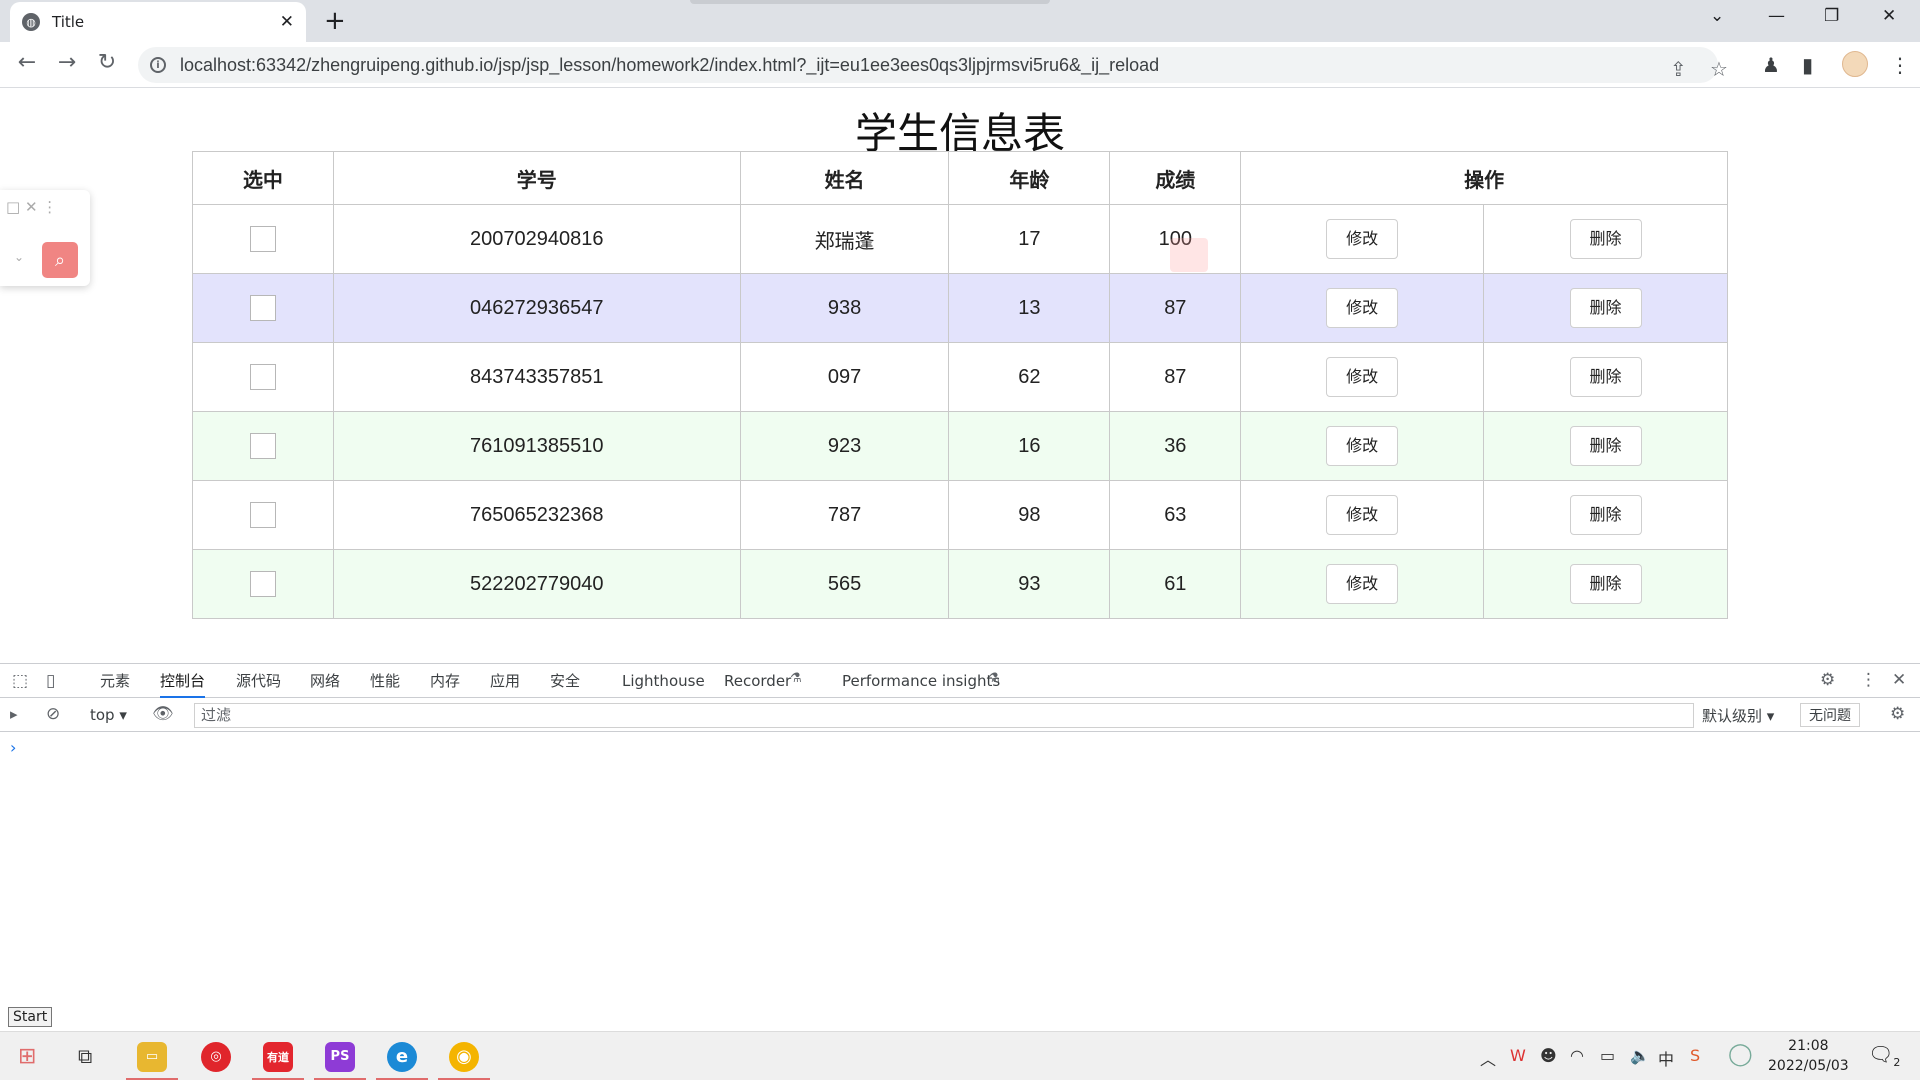  What do you see at coordinates (1889, 16) in the screenshot?
I see `close-window-button: ✕` at bounding box center [1889, 16].